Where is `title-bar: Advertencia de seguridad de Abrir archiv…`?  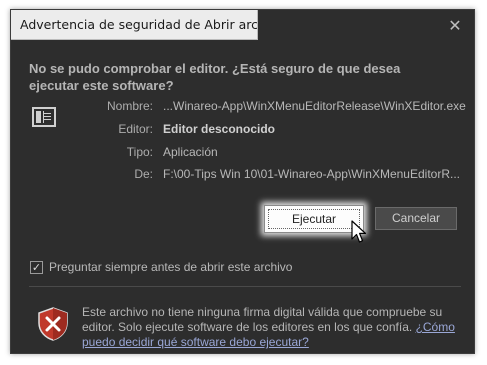
title-bar: Advertencia de seguridad de Abrir archiv… is located at coordinates (242, 26).